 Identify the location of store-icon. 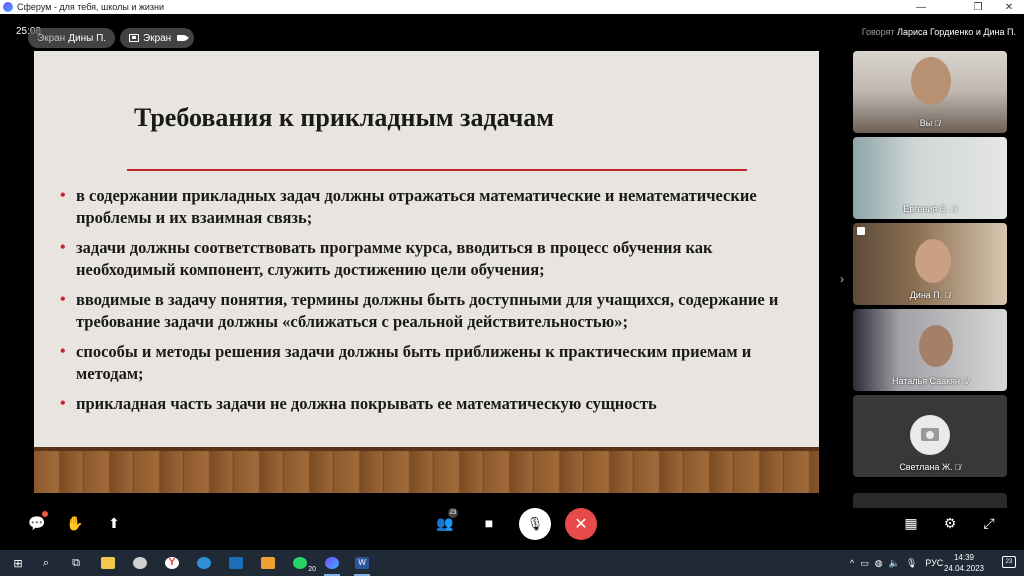
(268, 563).